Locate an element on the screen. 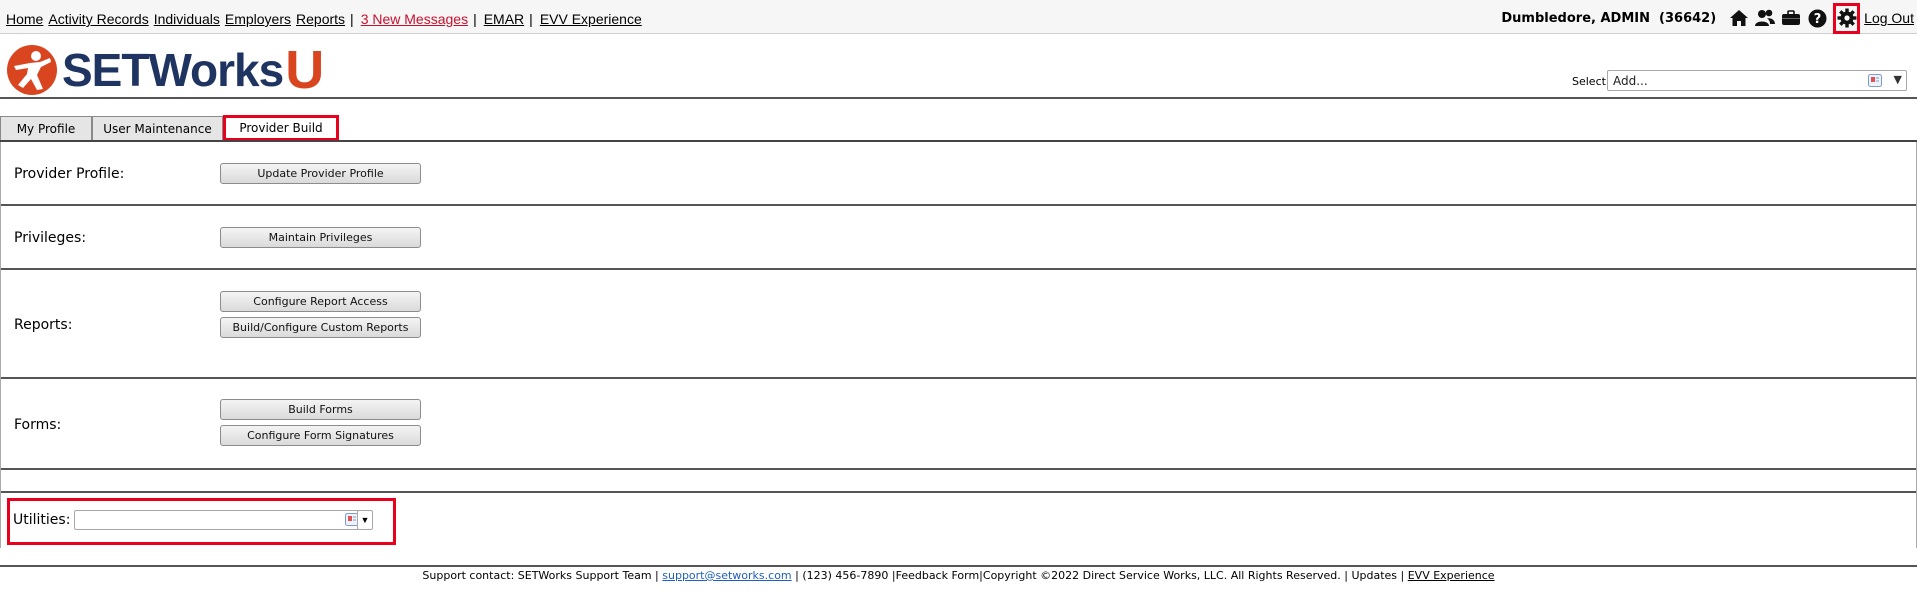  help-icon: ? is located at coordinates (1817, 18).